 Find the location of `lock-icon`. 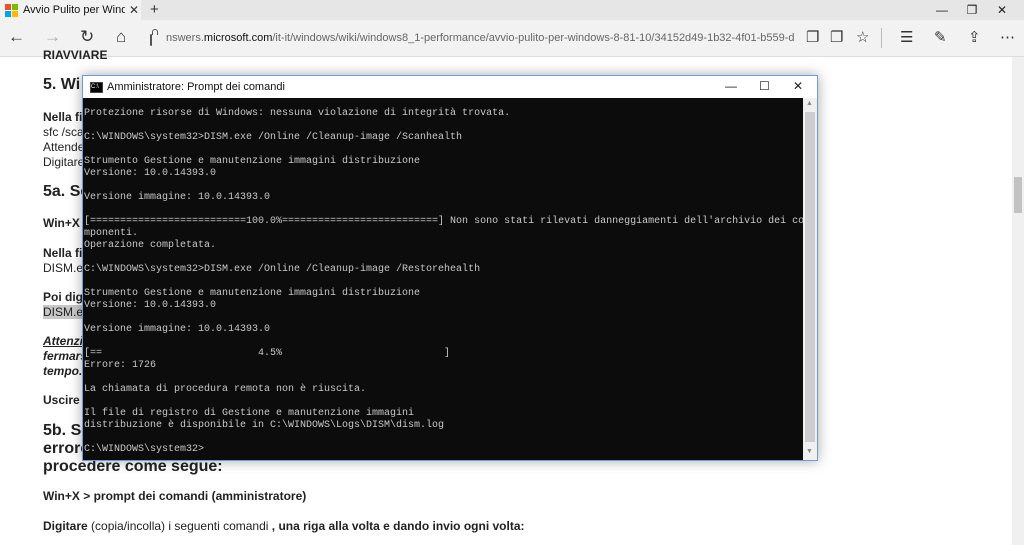

lock-icon is located at coordinates (154, 37).